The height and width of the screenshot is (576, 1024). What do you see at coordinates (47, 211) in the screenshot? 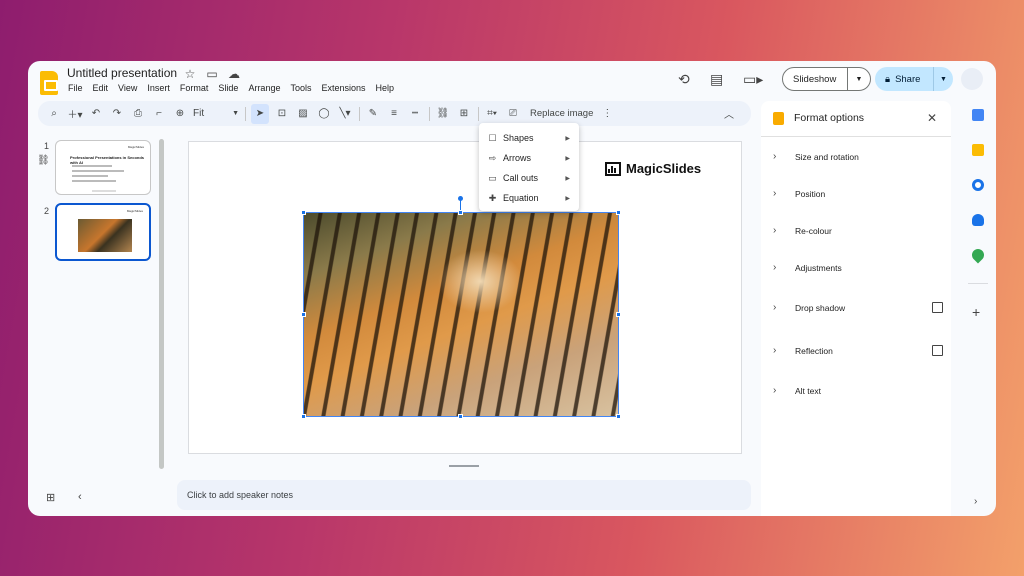
I see `slide-number: 2` at bounding box center [47, 211].